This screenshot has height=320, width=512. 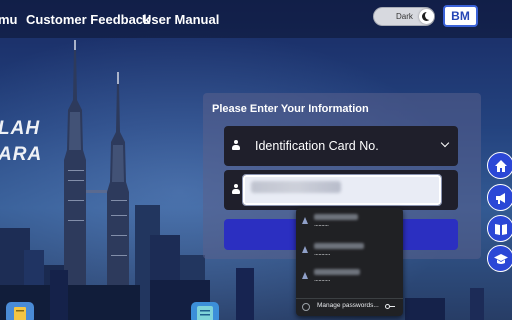 What do you see at coordinates (296, 187) in the screenshot?
I see `id-number-blurred-text` at bounding box center [296, 187].